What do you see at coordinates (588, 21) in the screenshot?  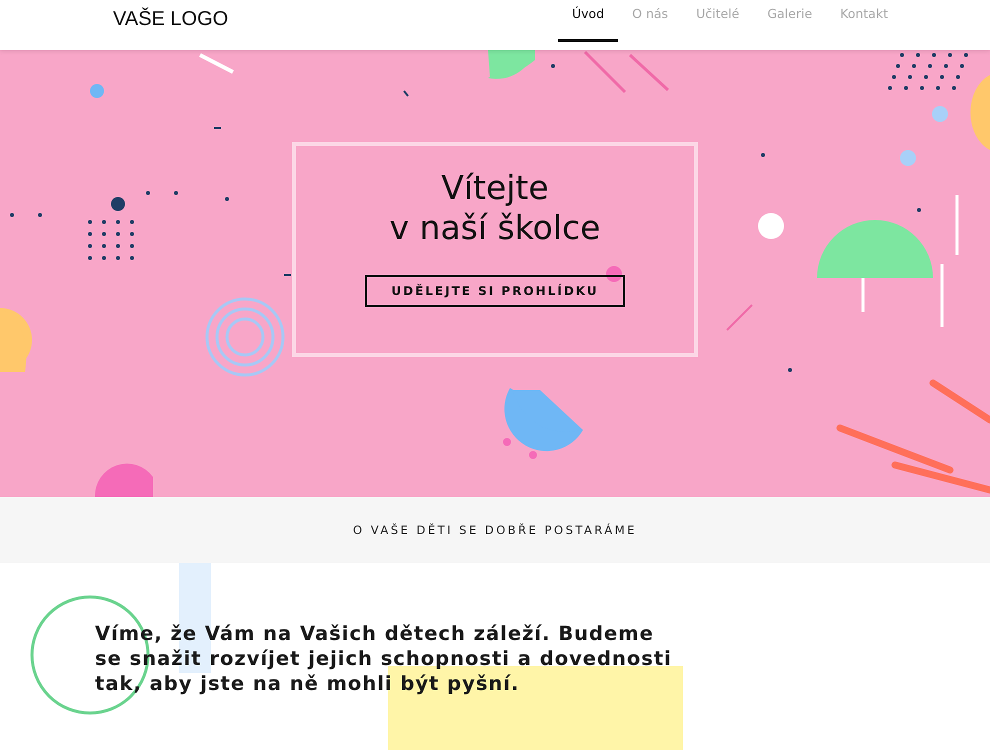 I see `nav-link: Úvod` at bounding box center [588, 21].